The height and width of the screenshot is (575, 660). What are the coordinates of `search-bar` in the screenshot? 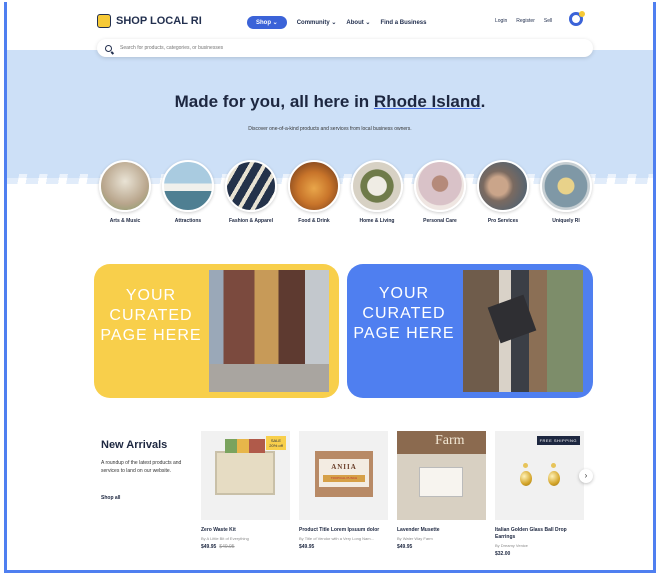 It's located at (345, 48).